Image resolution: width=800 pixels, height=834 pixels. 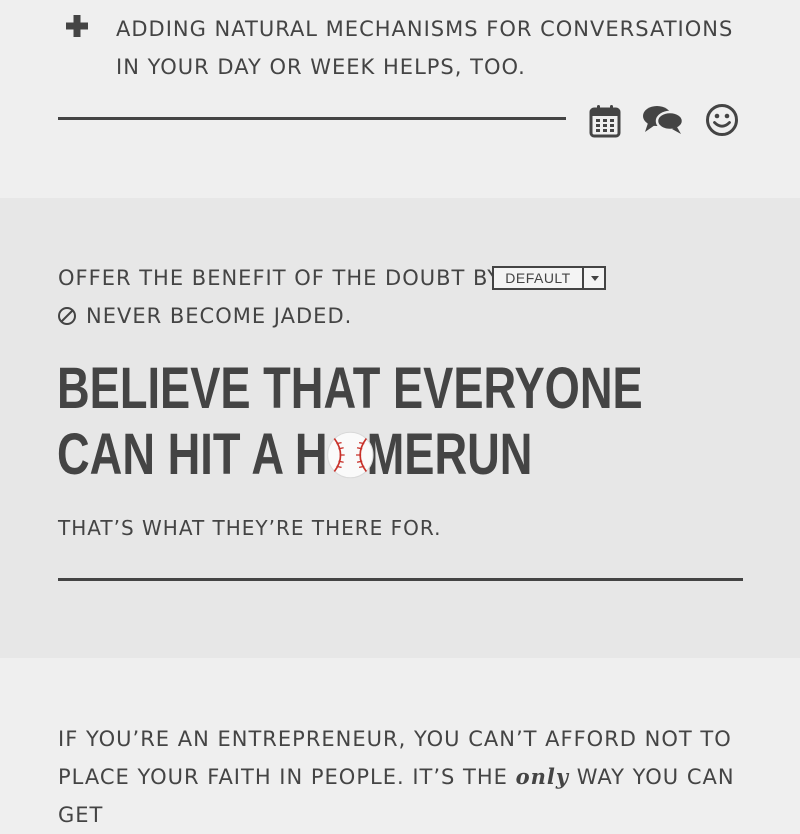 I want to click on chevron-down-icon, so click(x=595, y=278).